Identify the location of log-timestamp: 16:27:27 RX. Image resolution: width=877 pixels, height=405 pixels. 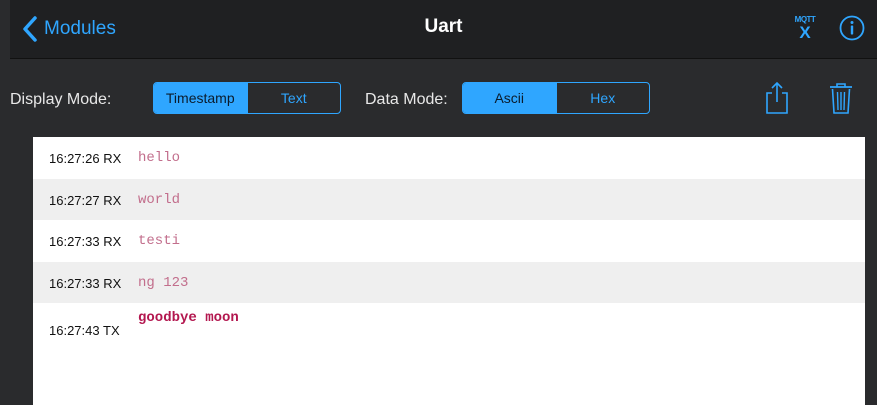
(85, 200).